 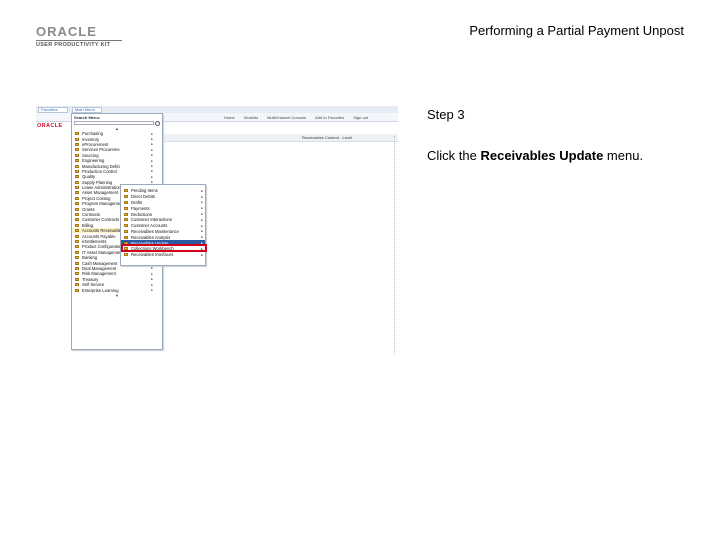 What do you see at coordinates (137, 202) in the screenshot?
I see `submenu-item-label: Drafts` at bounding box center [137, 202].